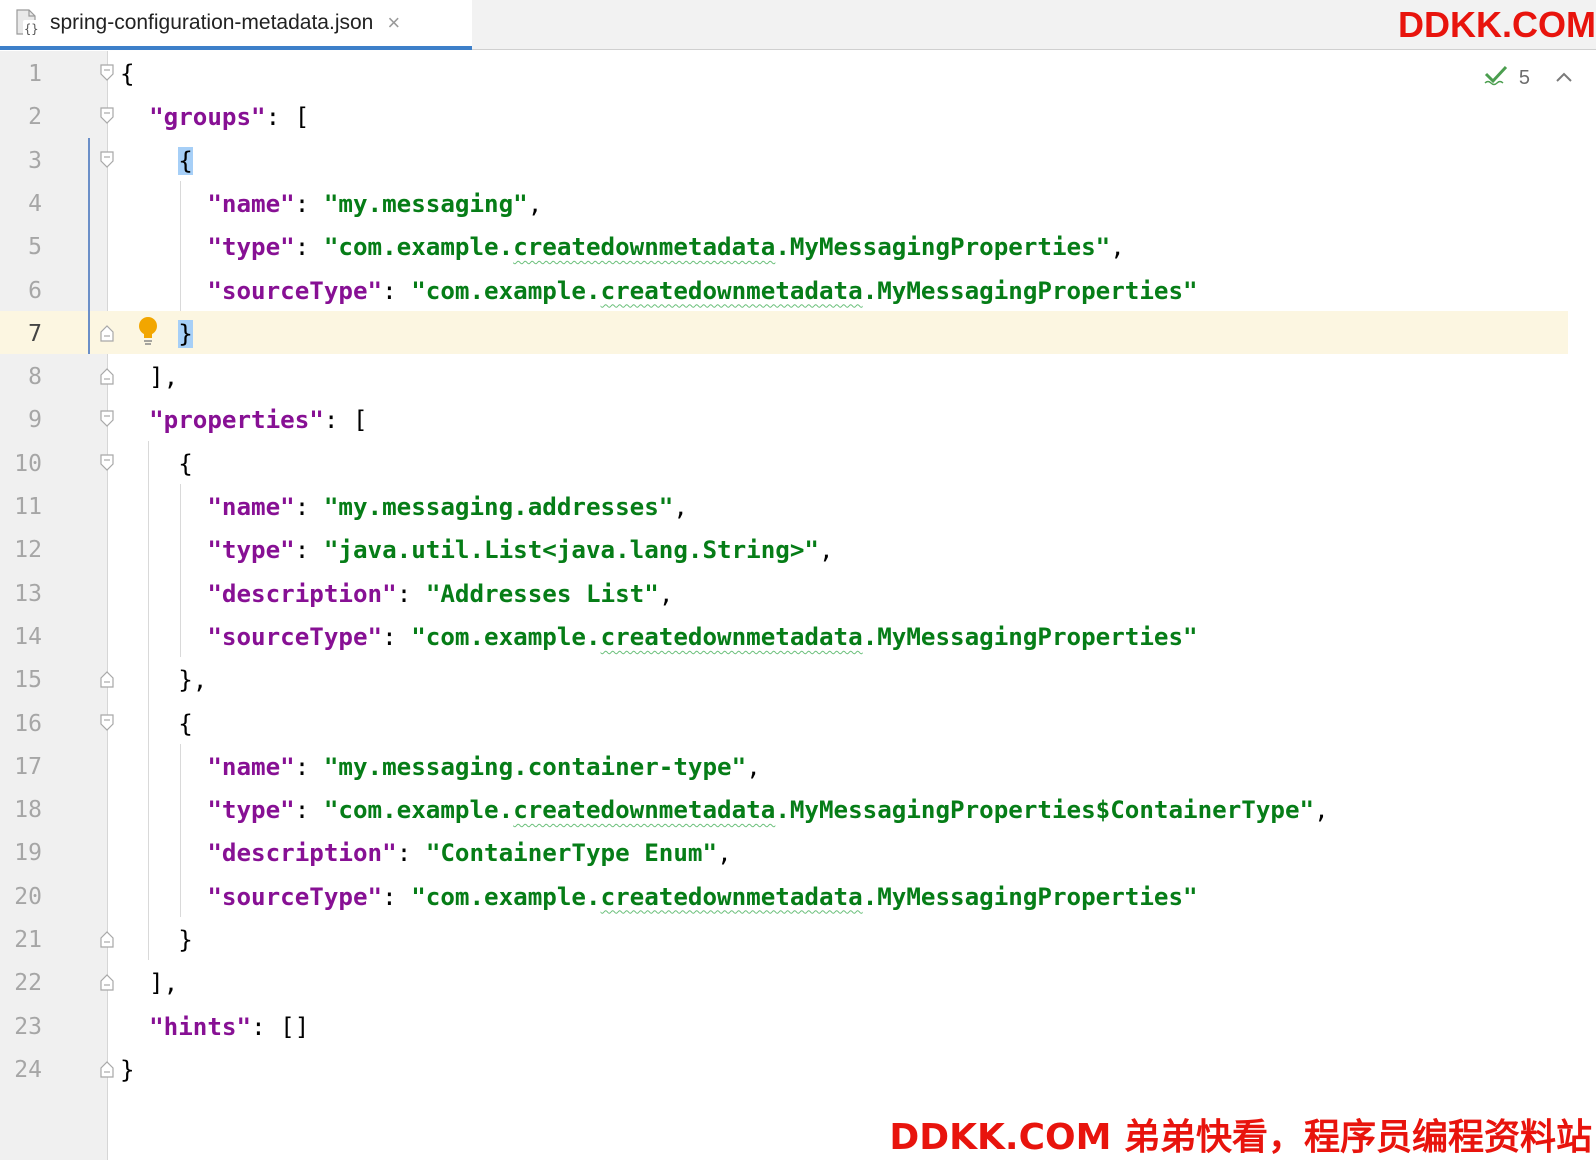 The width and height of the screenshot is (1596, 1160). Describe the element at coordinates (21, 159) in the screenshot. I see `line-number: 3` at that location.